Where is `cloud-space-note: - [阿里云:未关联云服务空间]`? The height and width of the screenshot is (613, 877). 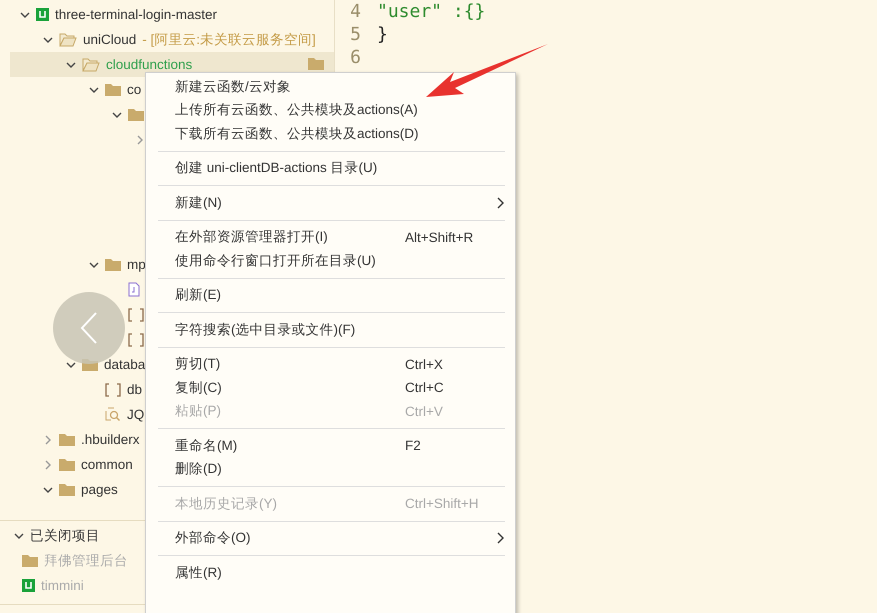
cloud-space-note: - [阿里云:未关联云服务空间] is located at coordinates (229, 39).